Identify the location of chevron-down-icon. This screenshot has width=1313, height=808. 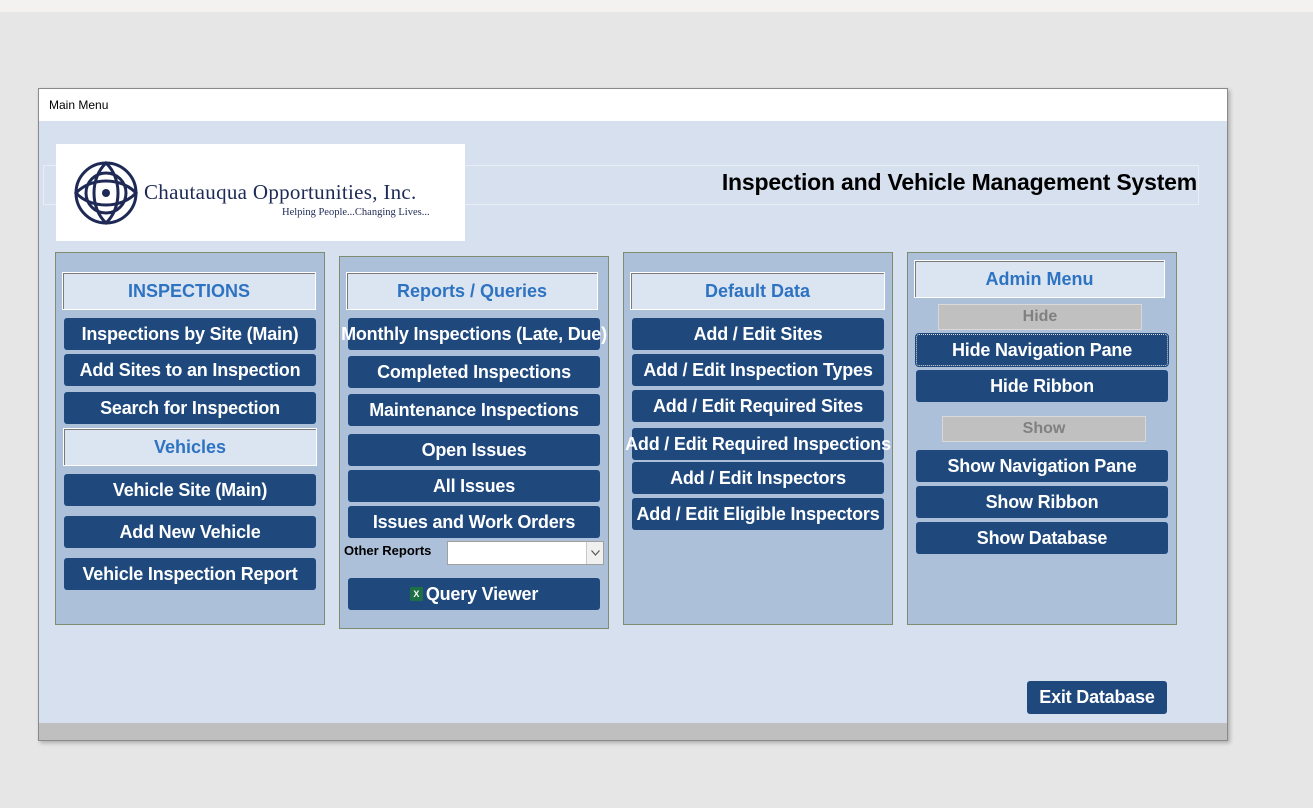
(594, 553).